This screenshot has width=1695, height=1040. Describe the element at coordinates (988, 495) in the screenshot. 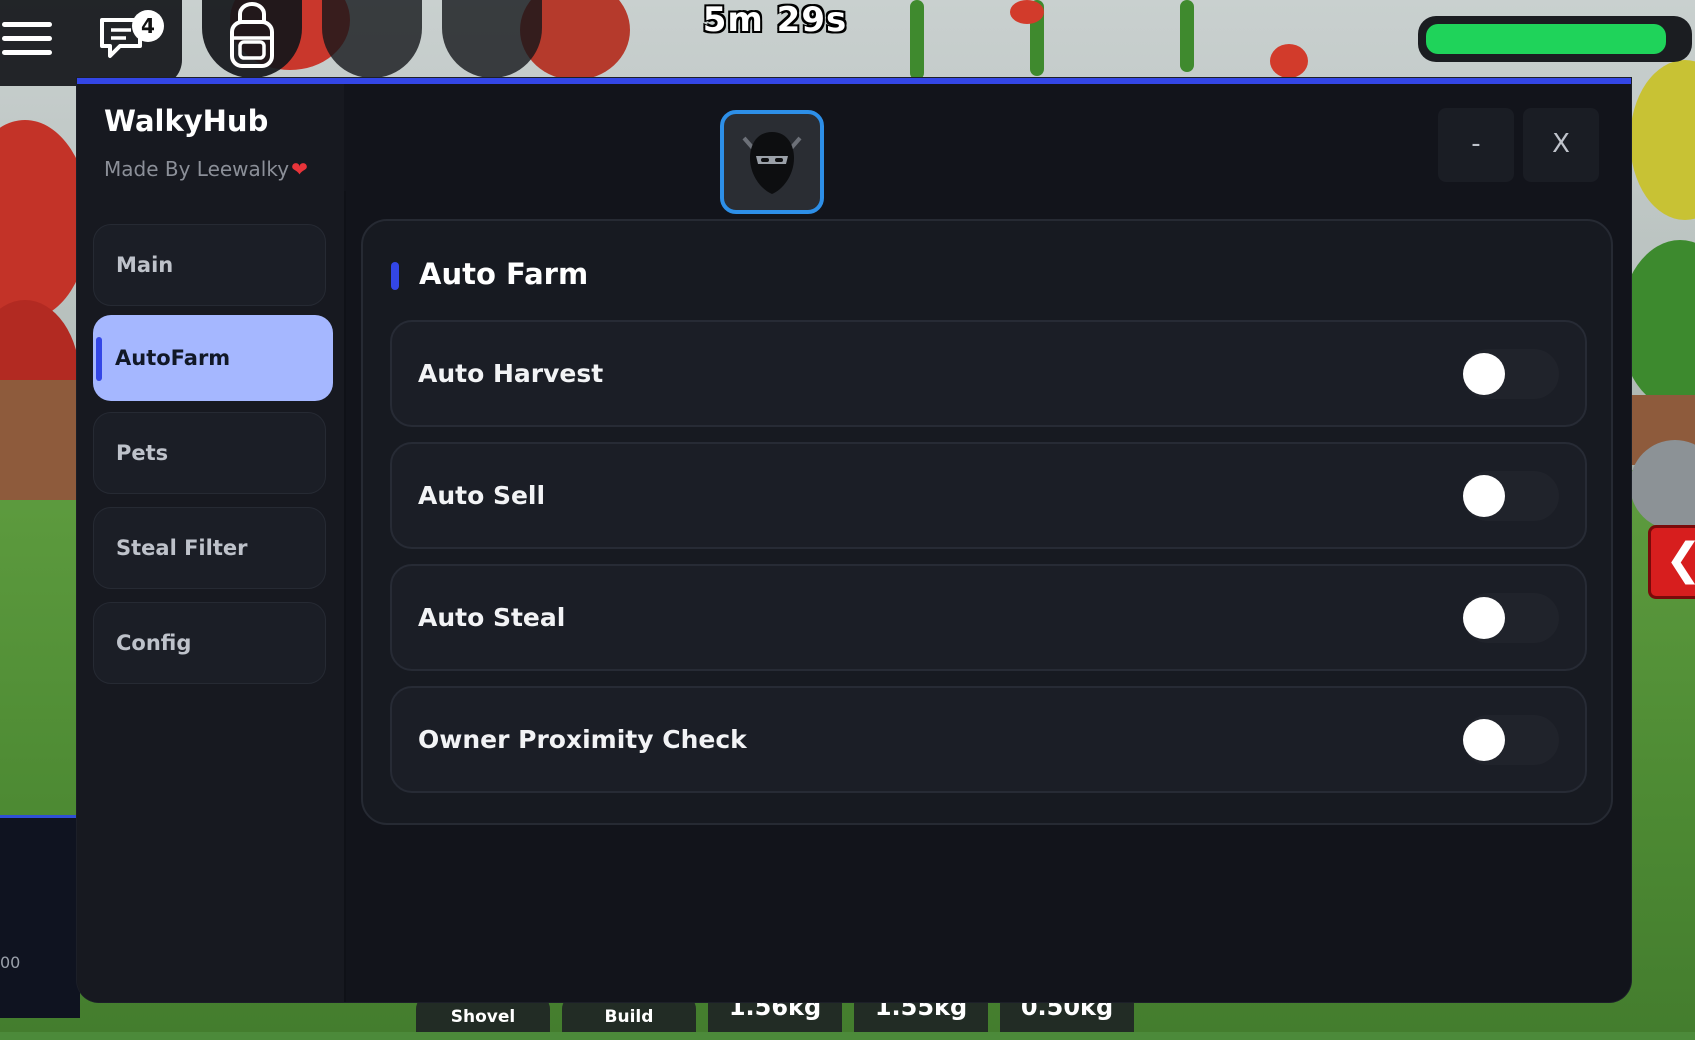

I see `toggle-row-auto-sell: Auto Sell` at that location.